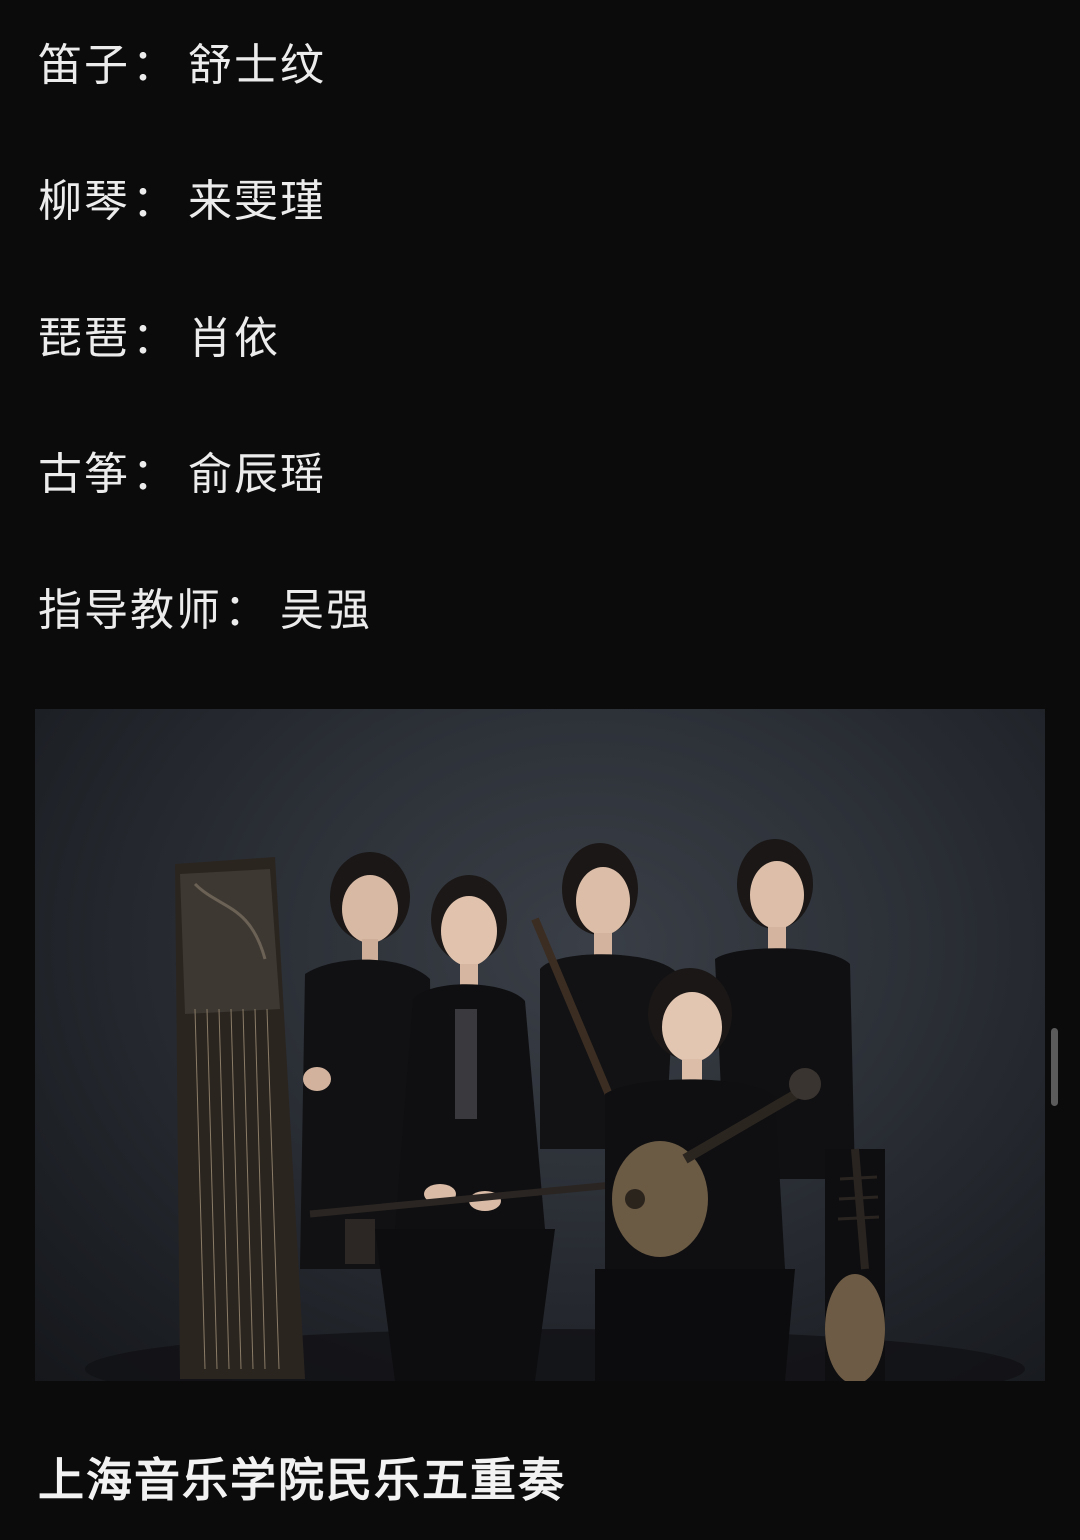 This screenshot has height=1540, width=1080. I want to click on credit-pipa: 琵琶： 肖依, so click(159, 339).